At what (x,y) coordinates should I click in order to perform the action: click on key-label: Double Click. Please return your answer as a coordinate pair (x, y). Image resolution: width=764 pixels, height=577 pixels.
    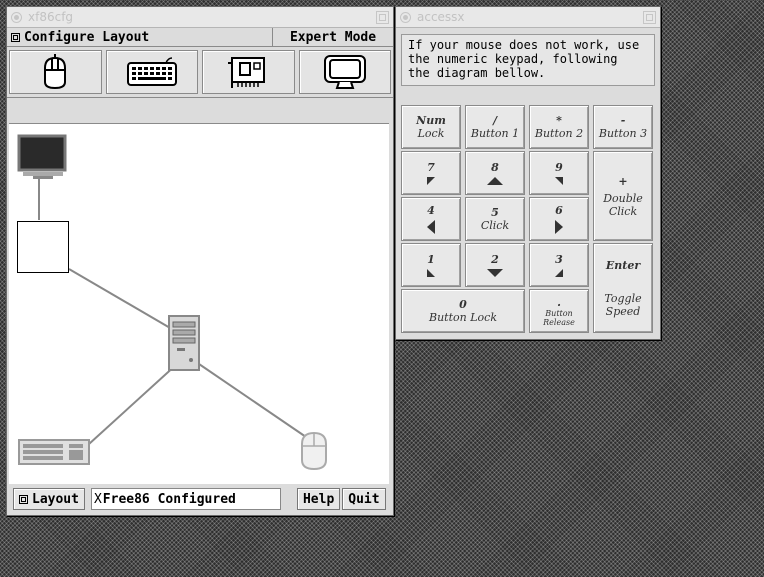
    Looking at the image, I should click on (623, 204).